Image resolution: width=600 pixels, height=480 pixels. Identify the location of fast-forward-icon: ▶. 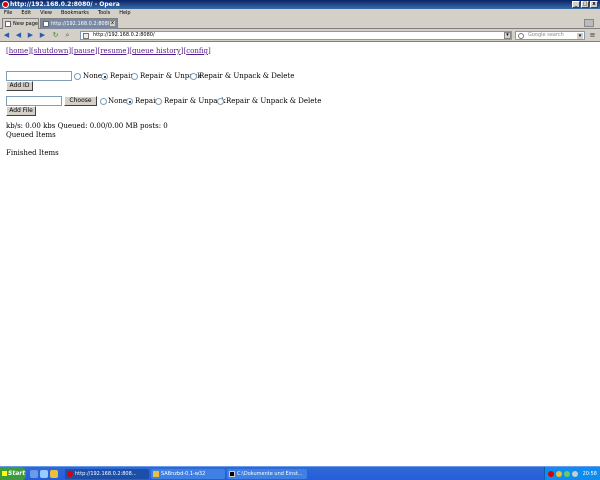
(42, 35).